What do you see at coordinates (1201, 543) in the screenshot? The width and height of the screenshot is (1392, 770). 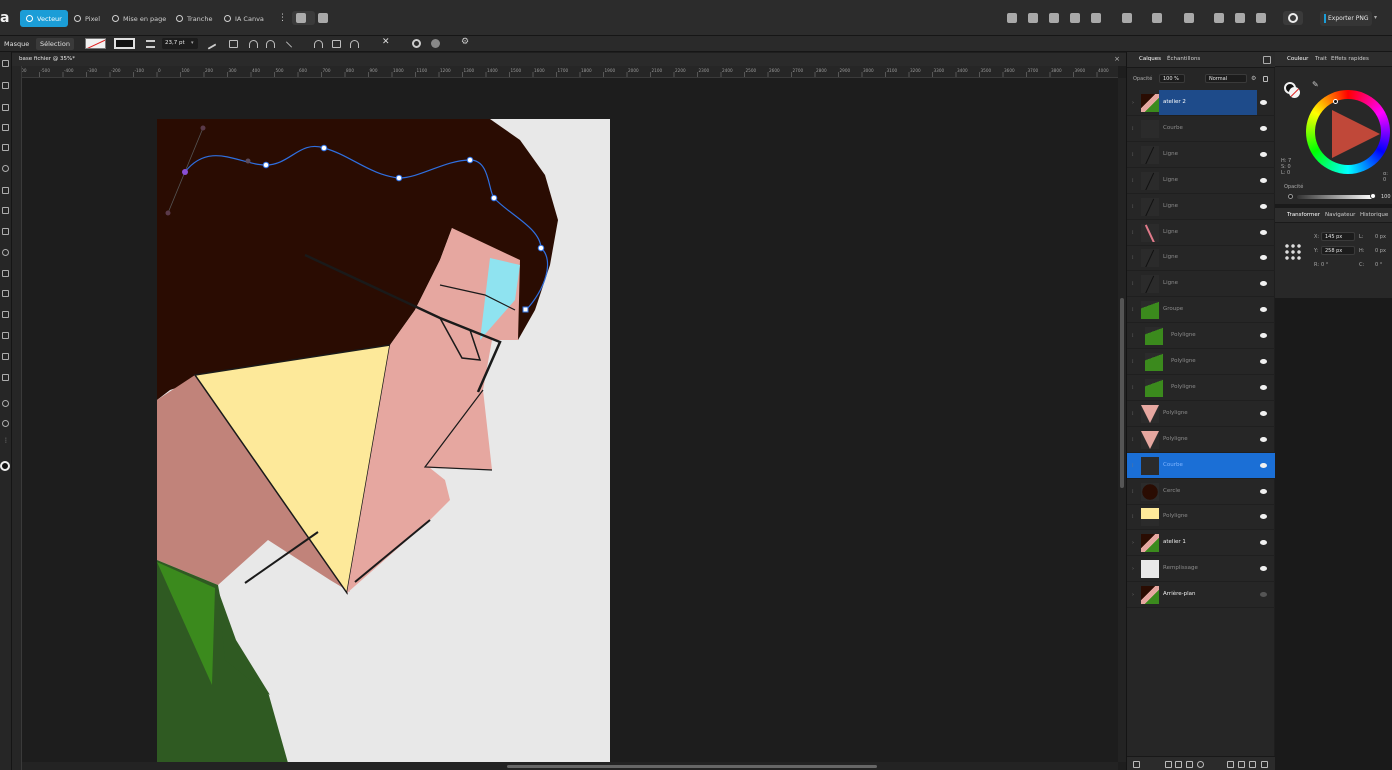 I see `layer-row: › atelier 1` at bounding box center [1201, 543].